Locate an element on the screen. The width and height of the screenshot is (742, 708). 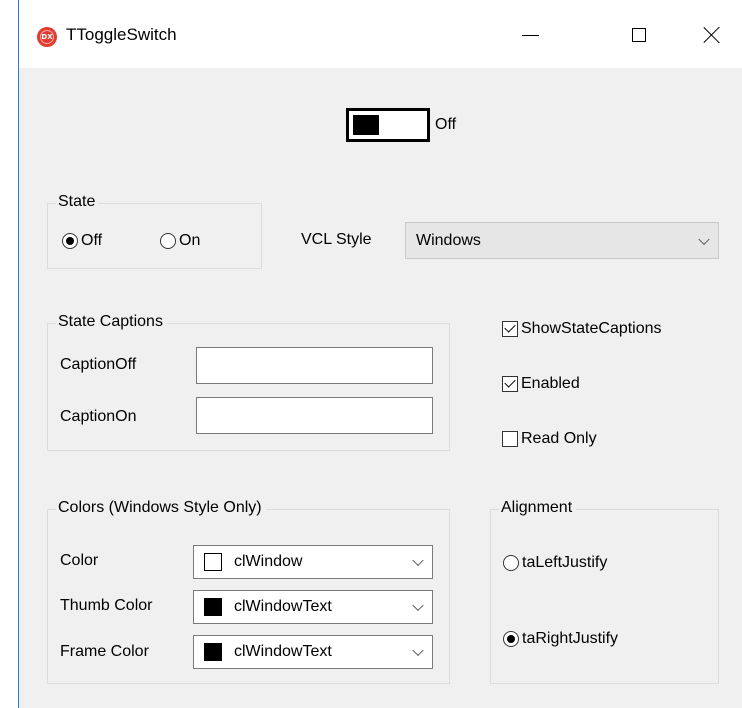
title-bar: DX TToggleSwitch is located at coordinates (380, 34).